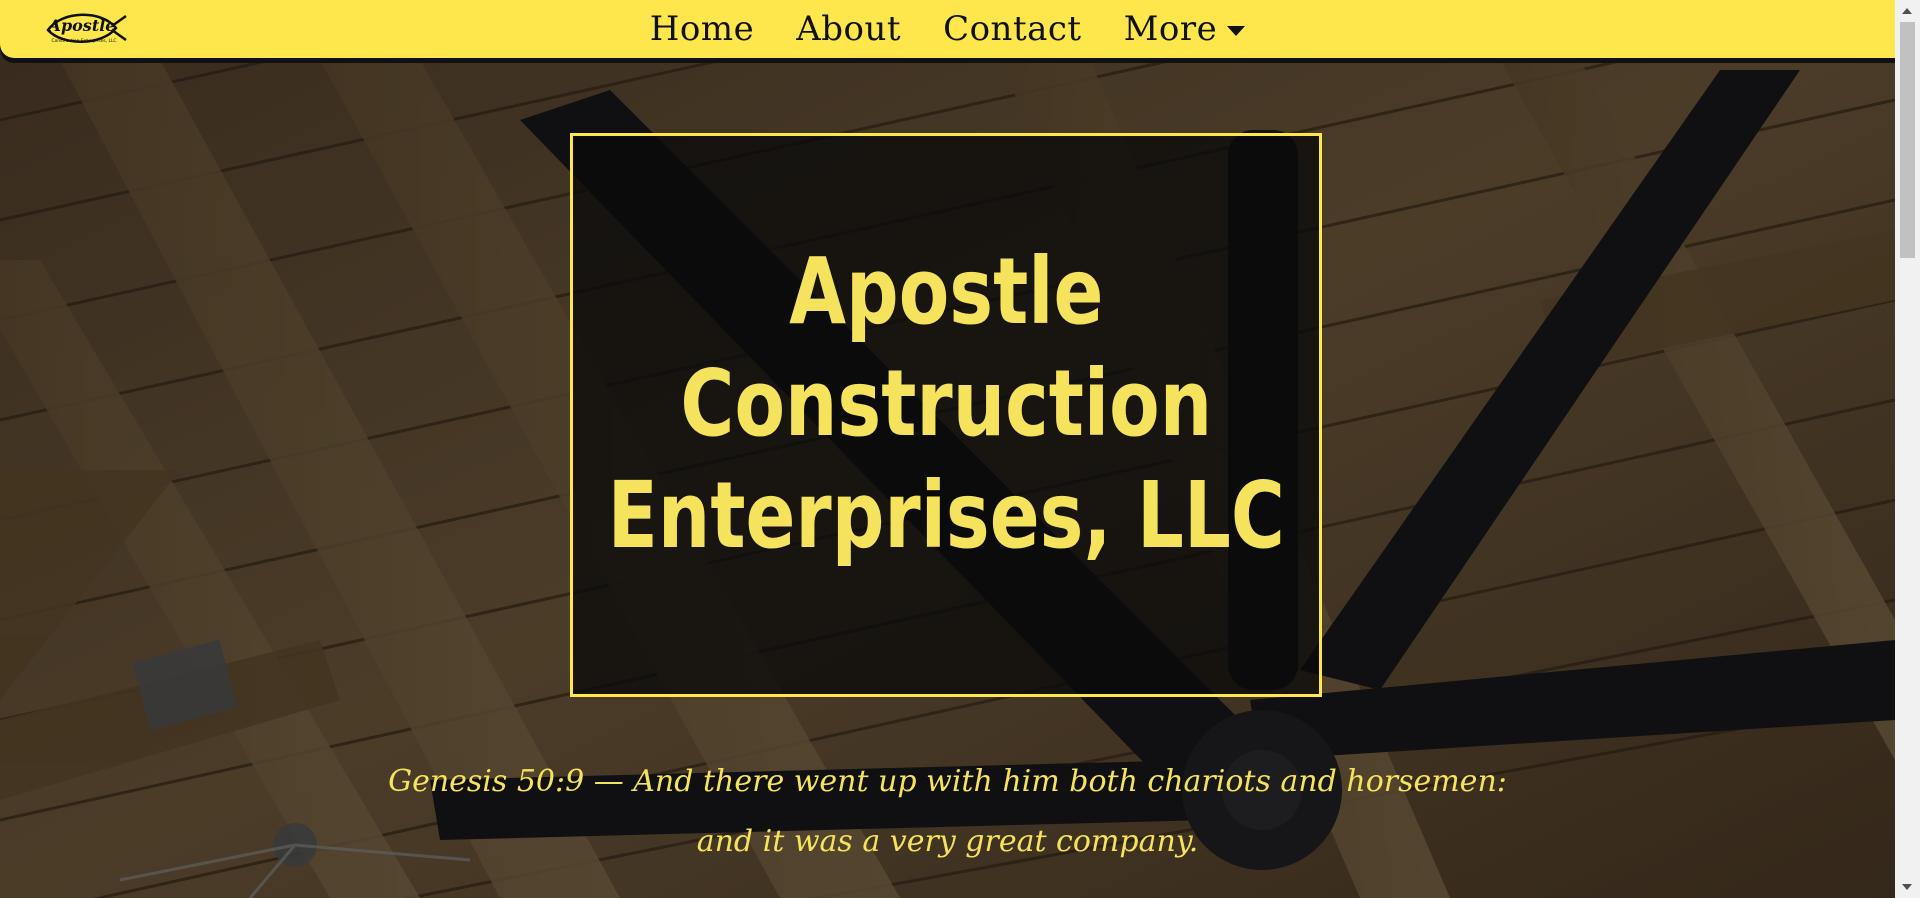 The width and height of the screenshot is (1920, 898). I want to click on hero-title: Apostle Construction Enterprises, LLC, so click(945, 404).